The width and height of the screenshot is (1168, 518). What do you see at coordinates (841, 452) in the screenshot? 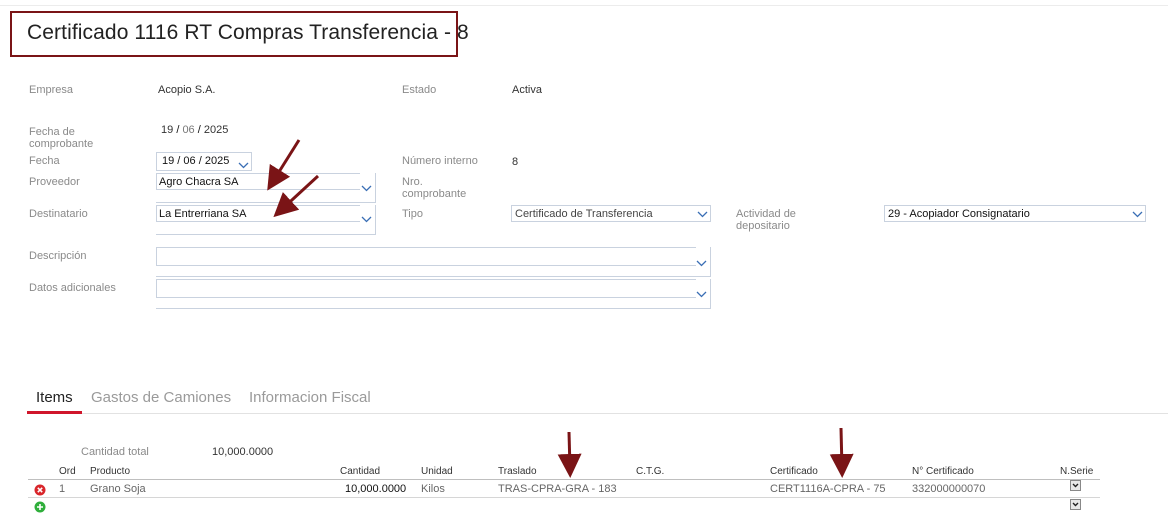
I see `arrow-certificado` at bounding box center [841, 452].